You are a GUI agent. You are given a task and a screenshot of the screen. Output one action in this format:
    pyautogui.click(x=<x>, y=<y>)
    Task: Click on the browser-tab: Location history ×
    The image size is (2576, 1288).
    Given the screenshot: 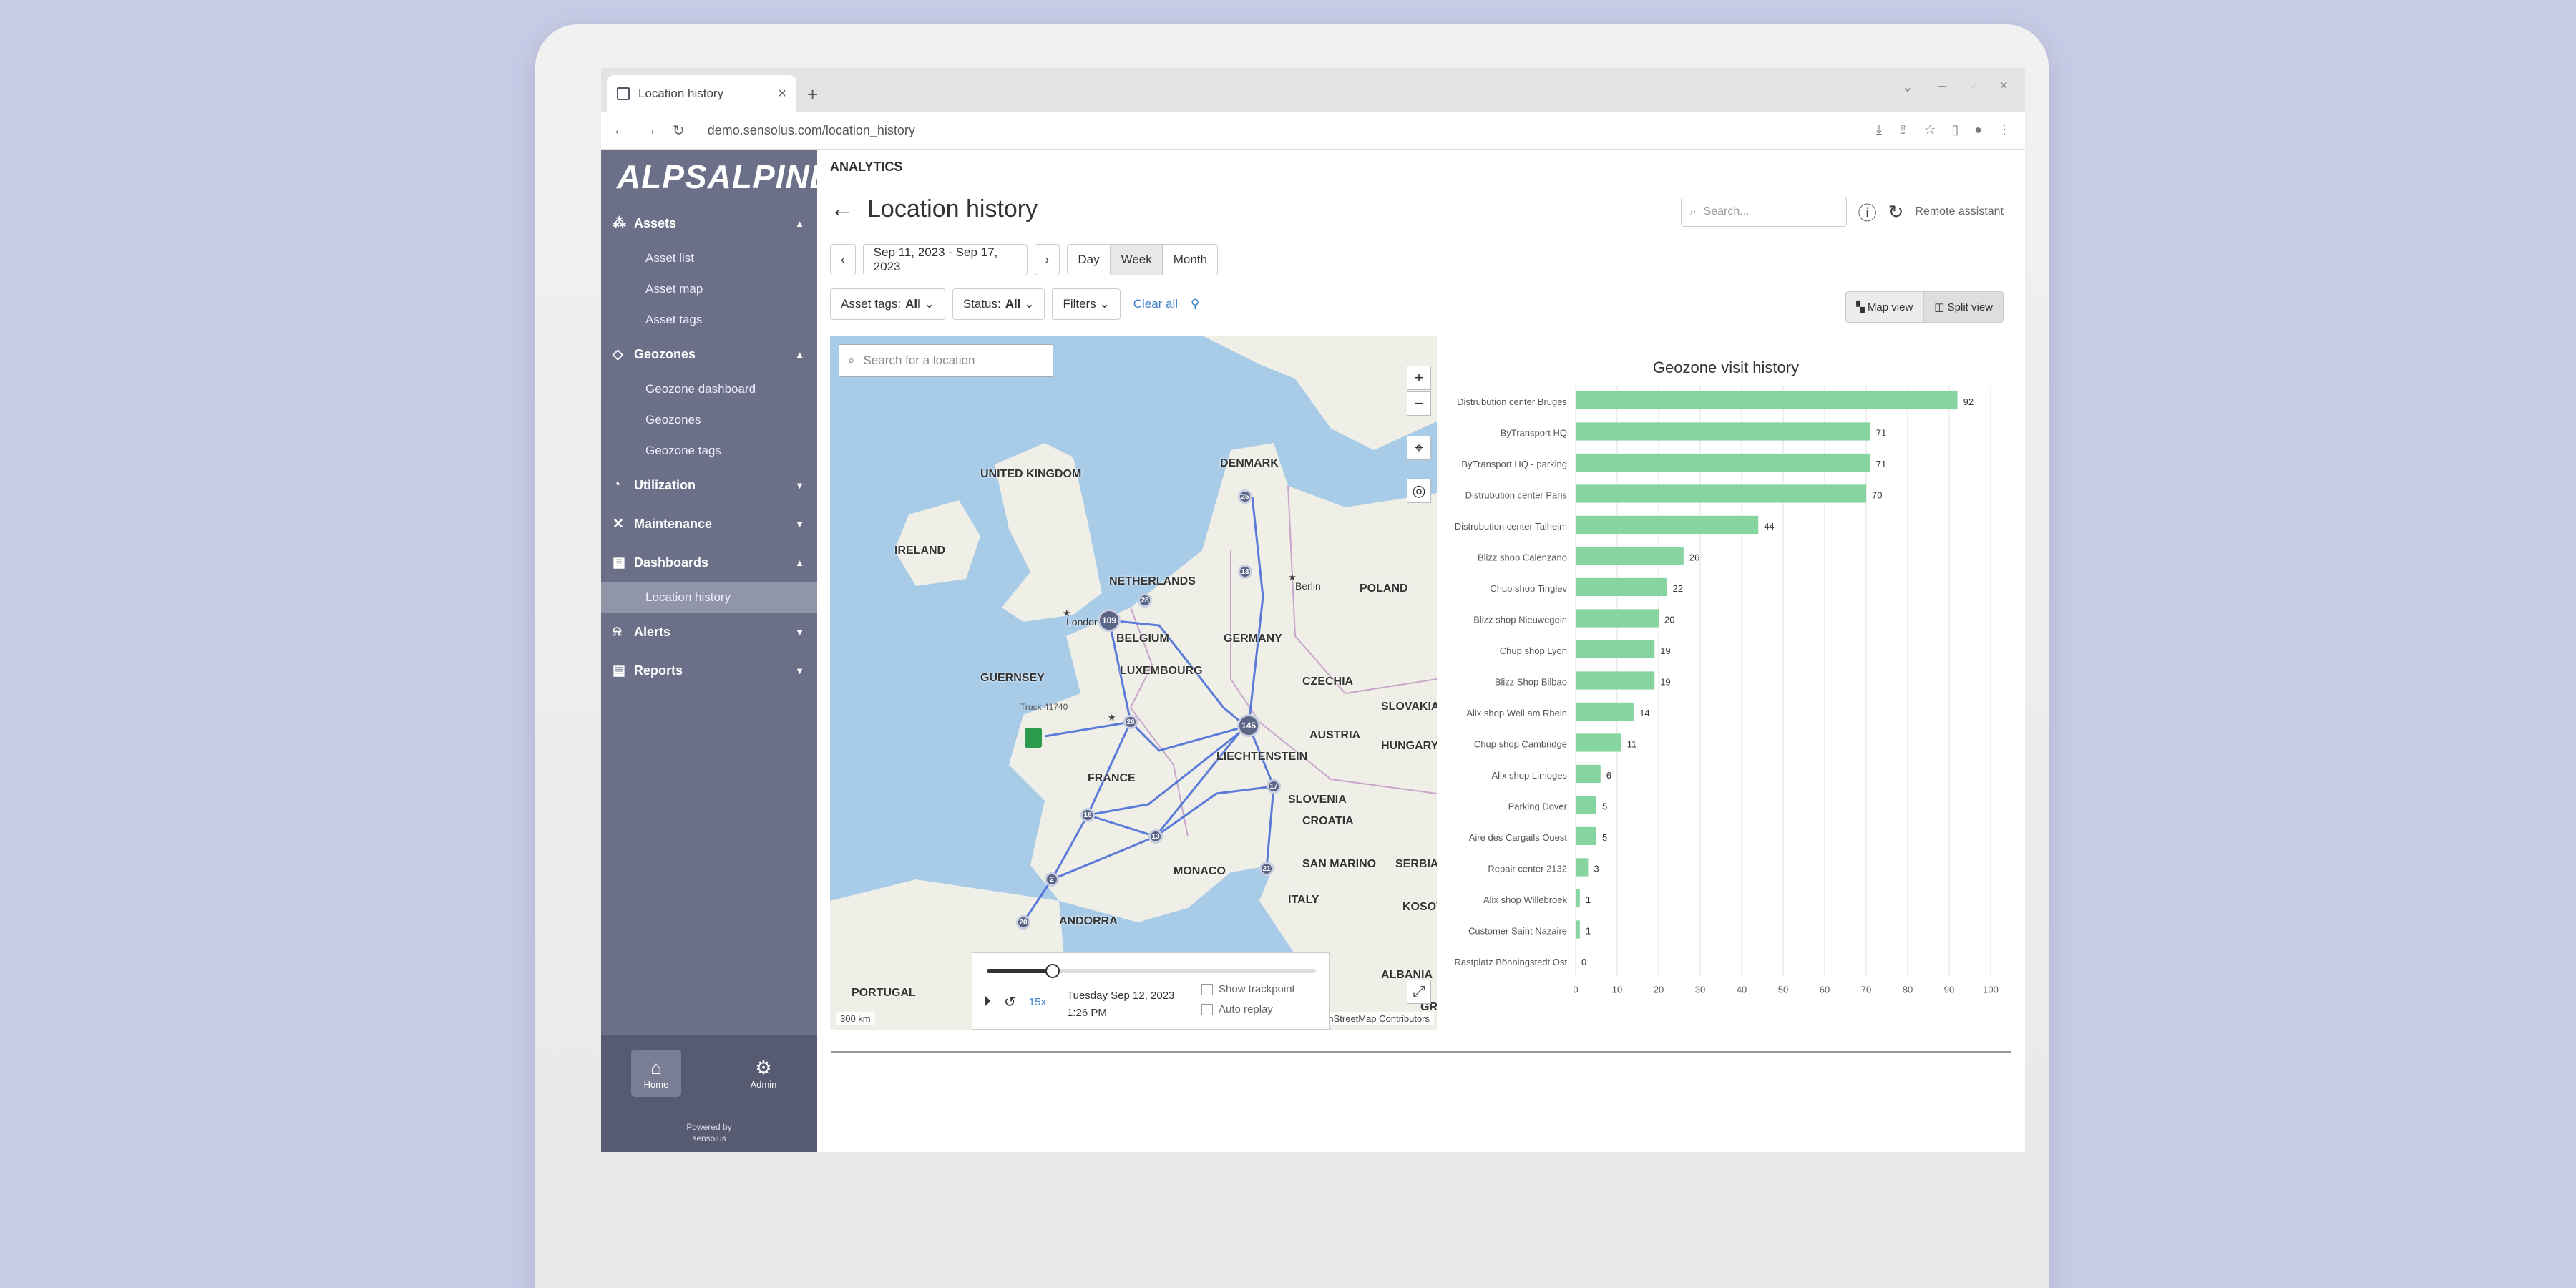 What is the action you would take?
    pyautogui.click(x=701, y=93)
    